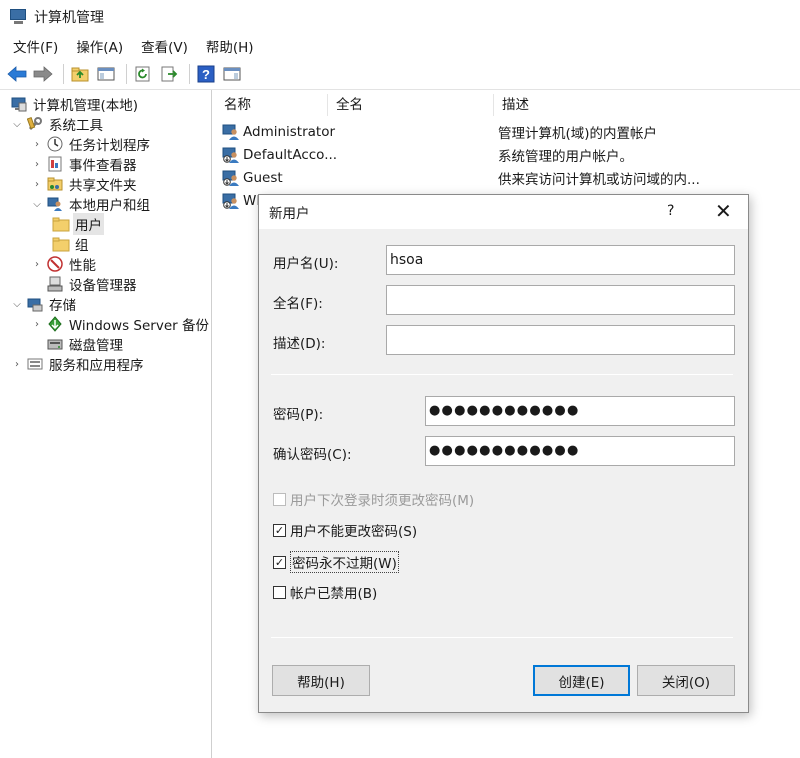  What do you see at coordinates (164, 46) in the screenshot?
I see `menu-view: 查看(V)` at bounding box center [164, 46].